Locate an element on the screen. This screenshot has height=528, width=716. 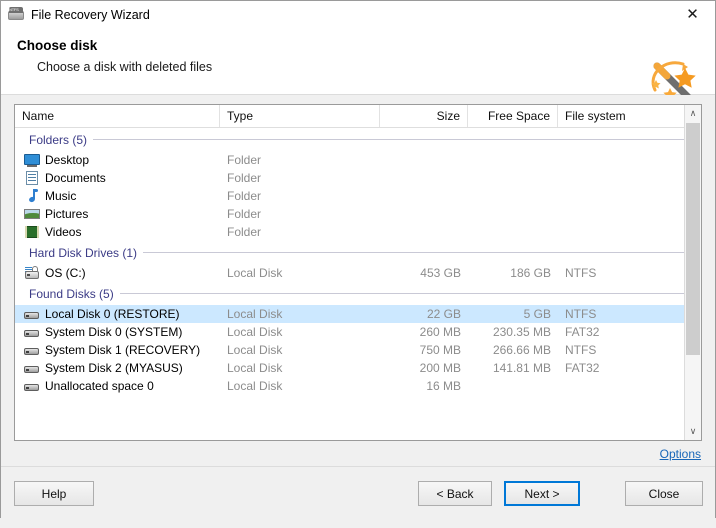
column-header-name: Name is located at coordinates (117, 116).